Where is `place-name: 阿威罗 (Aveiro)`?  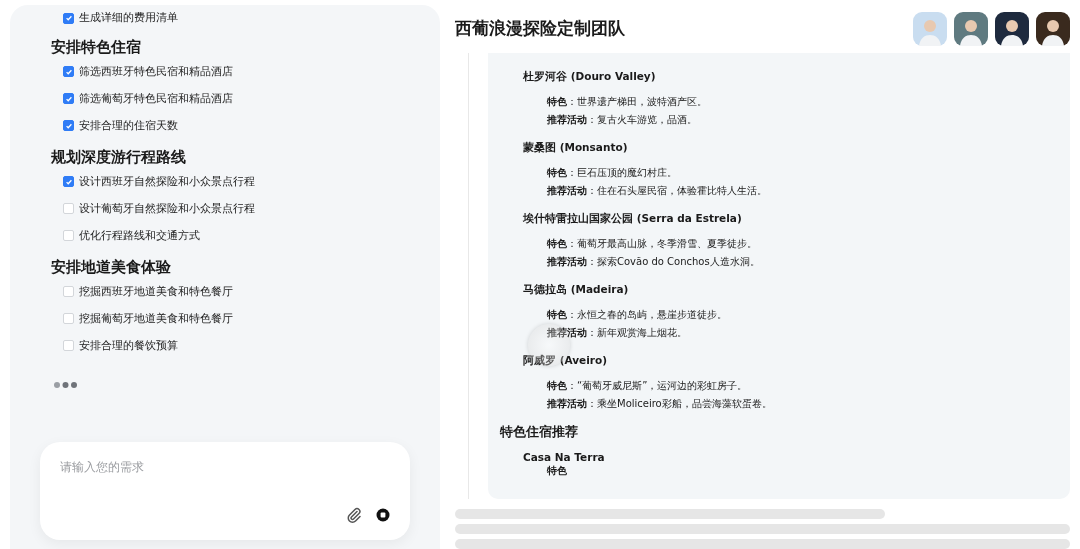
place-name: 阿威罗 (Aveiro) is located at coordinates (565, 360).